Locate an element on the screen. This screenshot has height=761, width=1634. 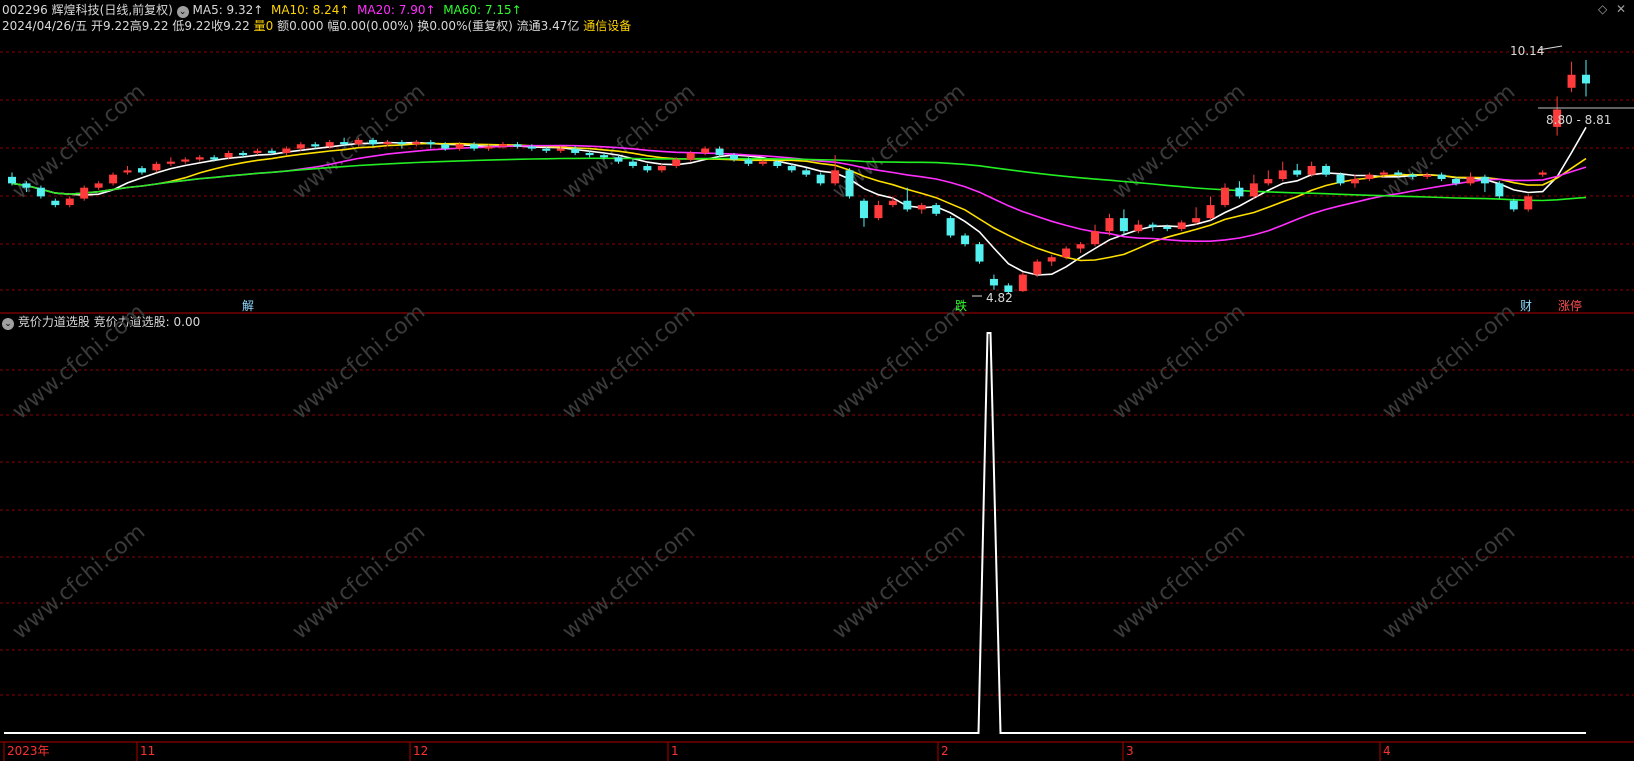
high-price-label: 10.14 is located at coordinates (1527, 51).